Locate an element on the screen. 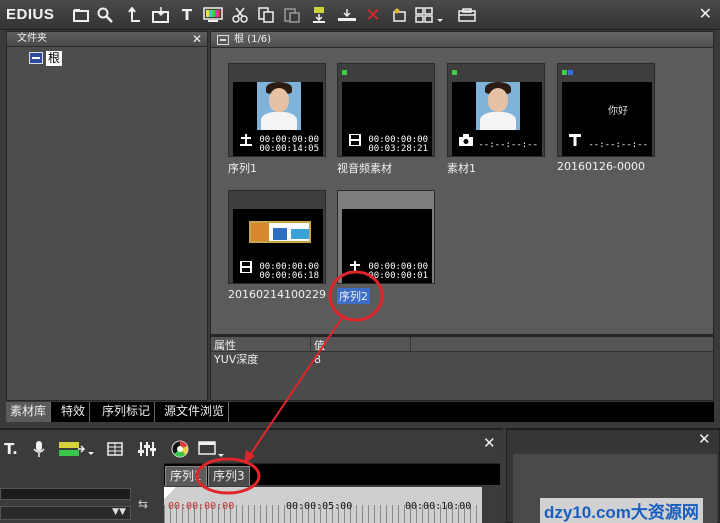  property-column-header: 属性 is located at coordinates (261, 344).